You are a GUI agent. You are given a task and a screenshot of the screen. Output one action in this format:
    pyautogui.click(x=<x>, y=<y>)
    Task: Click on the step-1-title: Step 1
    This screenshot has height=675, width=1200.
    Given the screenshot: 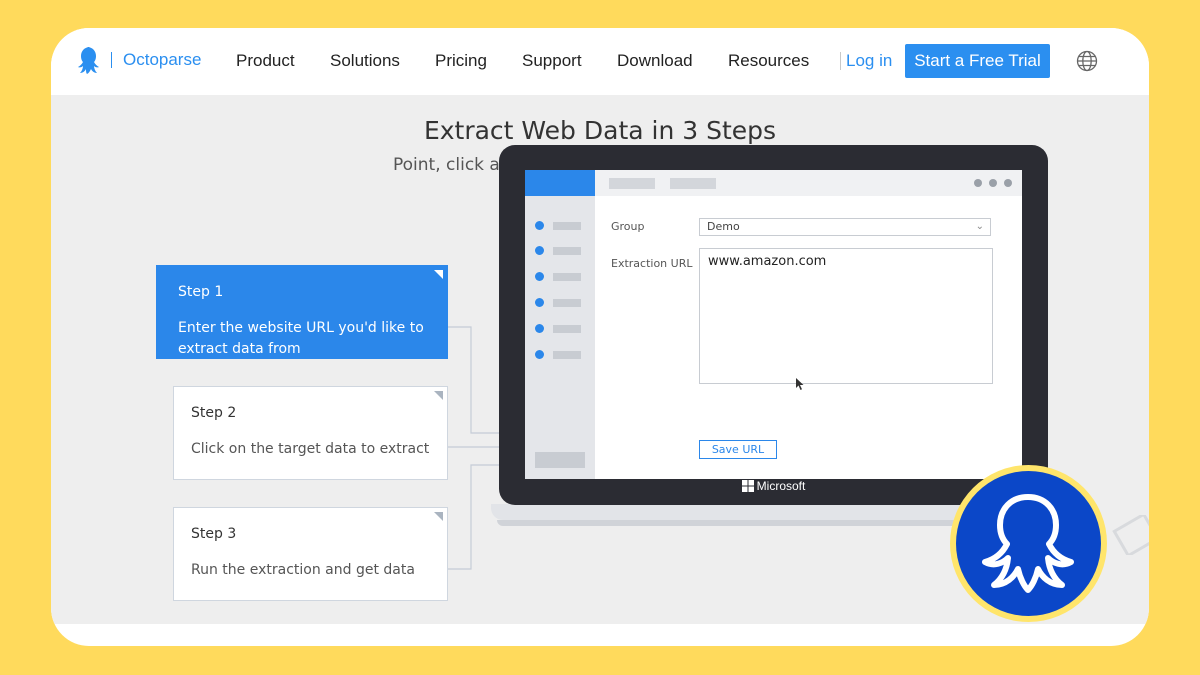 What is the action you would take?
    pyautogui.click(x=201, y=292)
    